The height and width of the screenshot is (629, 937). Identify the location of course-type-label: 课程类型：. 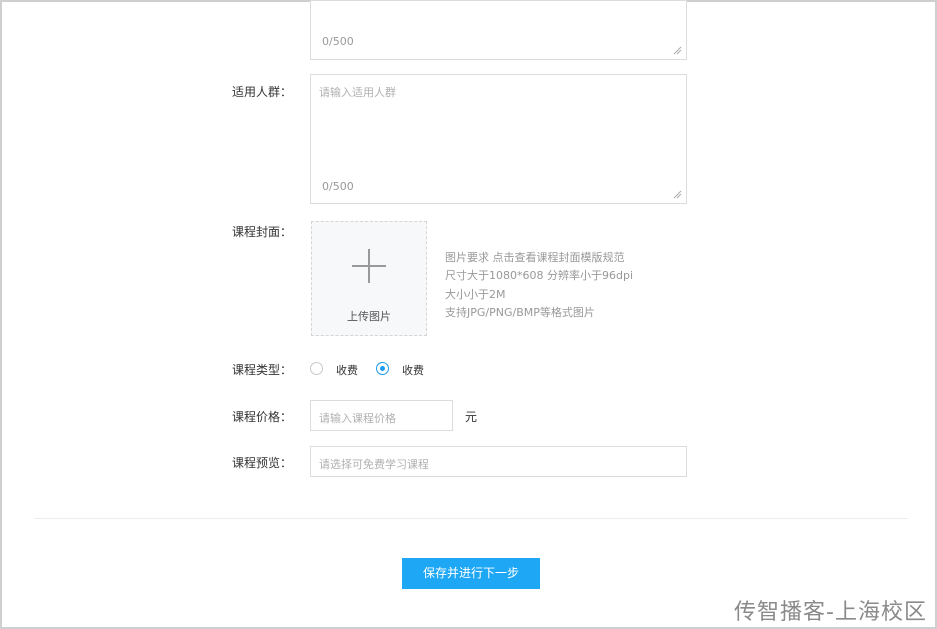
(261, 370).